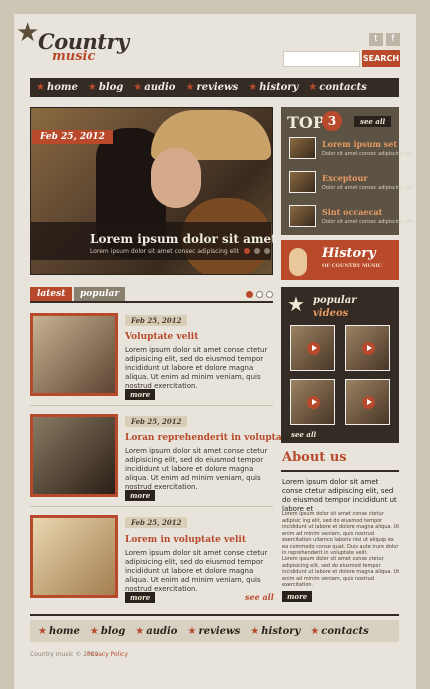 This screenshot has width=430, height=689. Describe the element at coordinates (376, 39) in the screenshot. I see `twitter-icon: t` at that location.